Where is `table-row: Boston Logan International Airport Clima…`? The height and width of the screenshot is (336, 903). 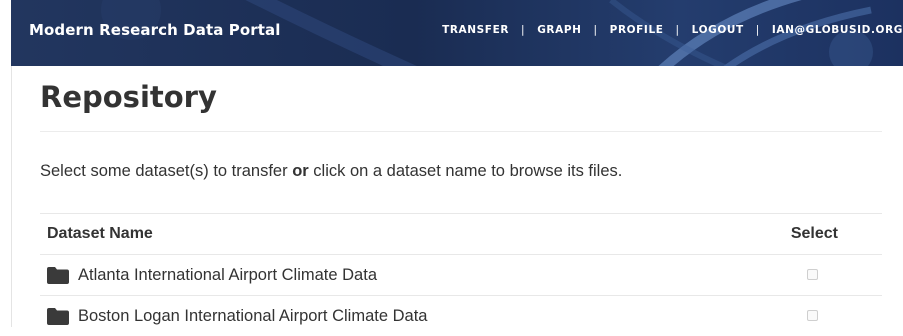 table-row: Boston Logan International Airport Clima… is located at coordinates (461, 315).